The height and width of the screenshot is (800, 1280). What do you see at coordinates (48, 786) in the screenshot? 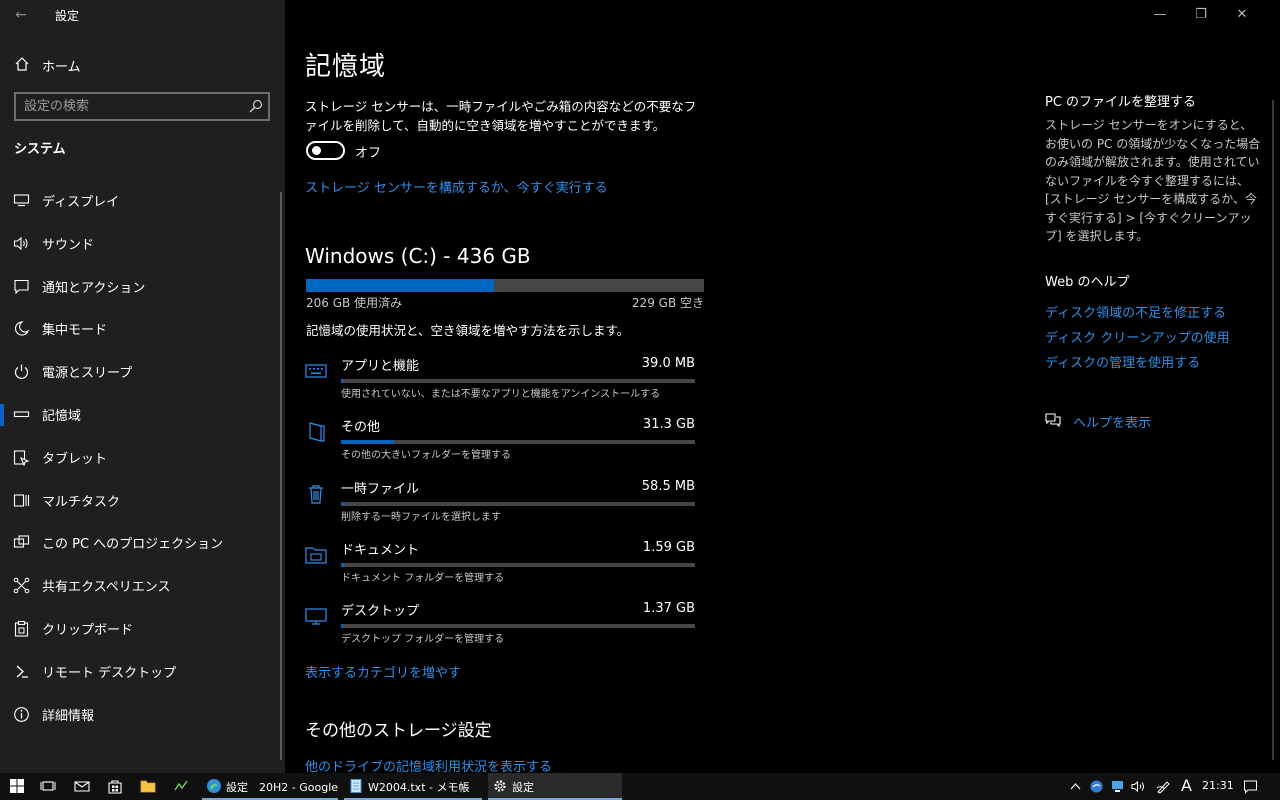
I see `task-view-icon` at bounding box center [48, 786].